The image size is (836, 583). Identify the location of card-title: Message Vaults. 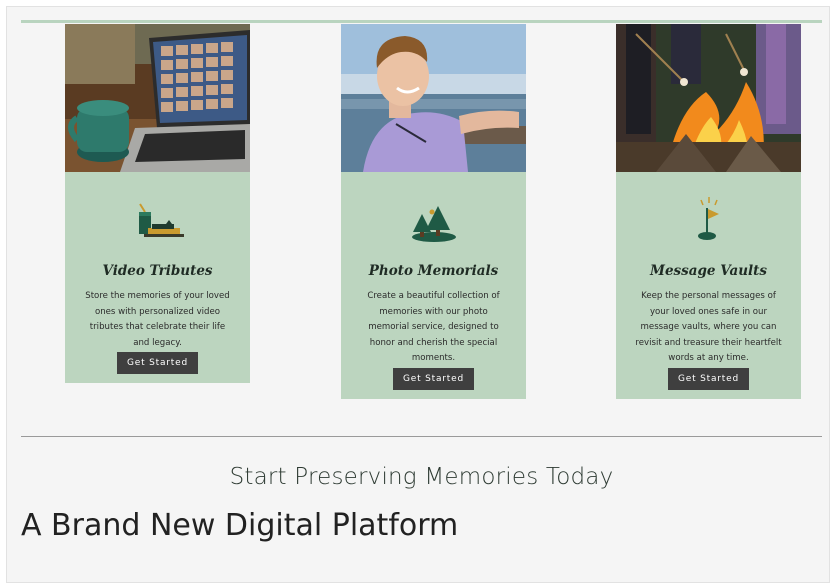
(708, 271).